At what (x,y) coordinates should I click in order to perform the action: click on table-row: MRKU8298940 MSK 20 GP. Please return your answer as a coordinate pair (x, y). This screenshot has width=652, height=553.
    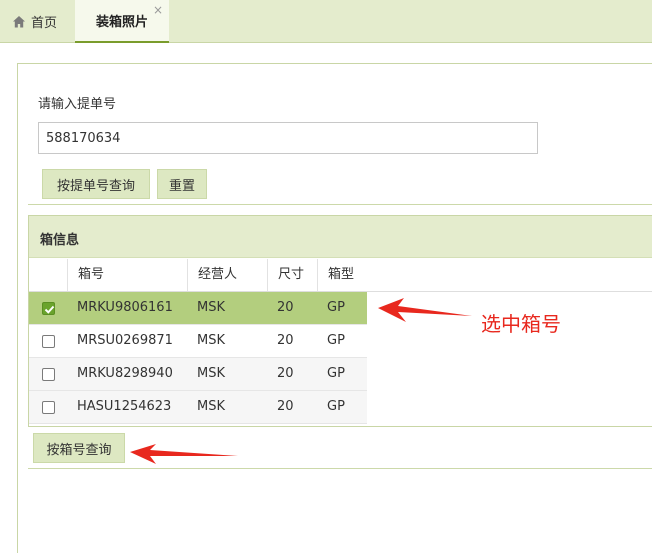
    Looking at the image, I should click on (198, 374).